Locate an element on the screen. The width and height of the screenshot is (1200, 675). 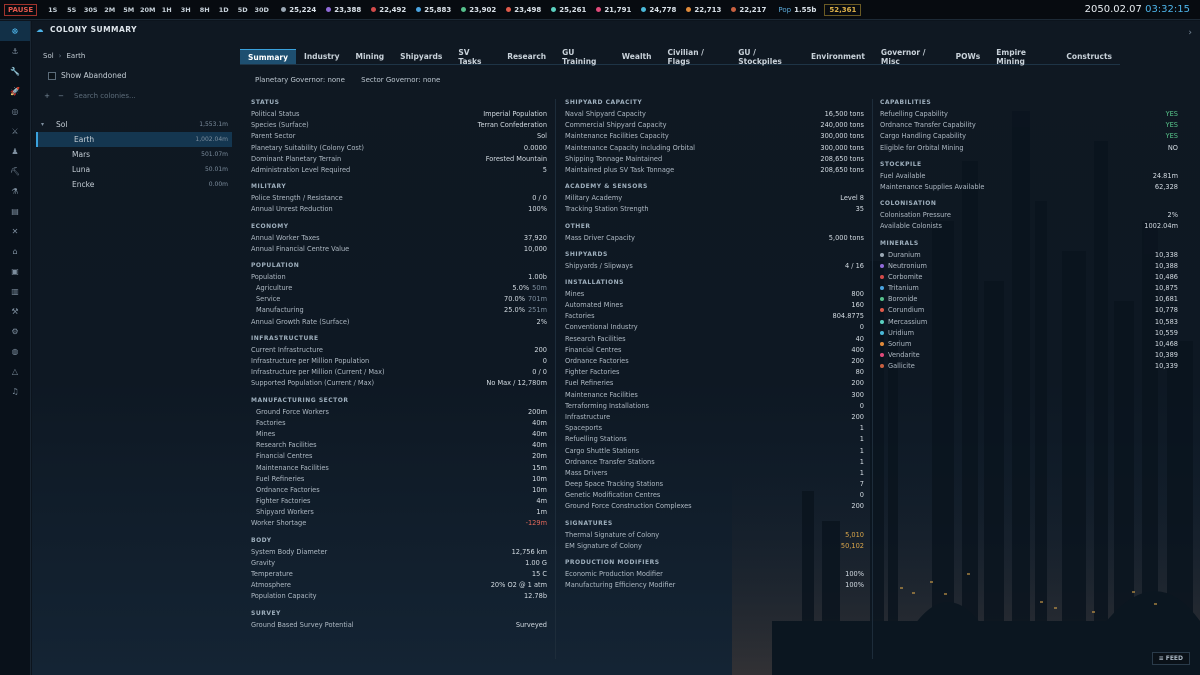
time-step-button: 2M is located at coordinates (109, 10).